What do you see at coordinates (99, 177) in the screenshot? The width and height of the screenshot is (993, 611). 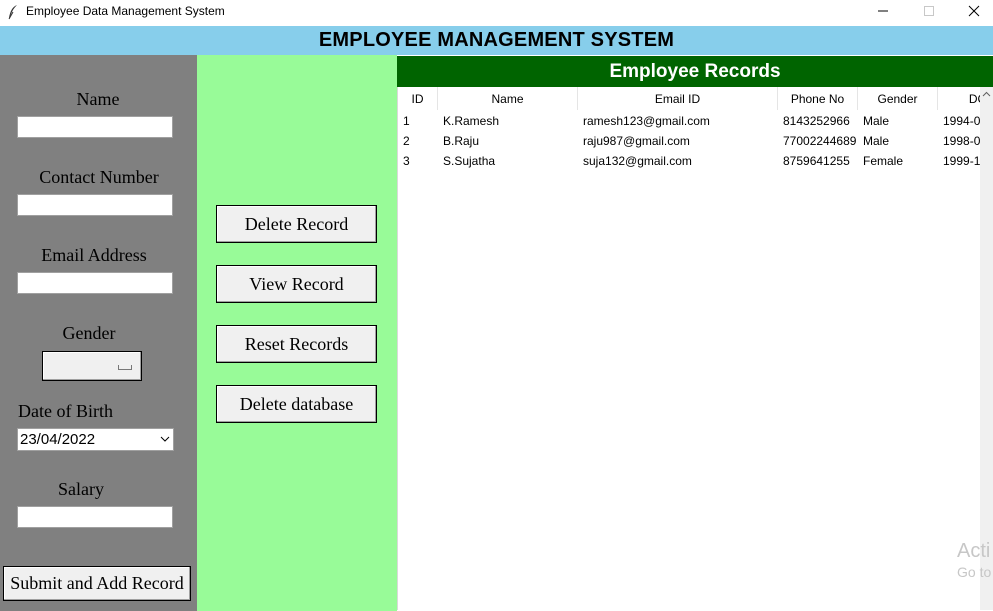 I see `contact-number-label: Contact Number` at bounding box center [99, 177].